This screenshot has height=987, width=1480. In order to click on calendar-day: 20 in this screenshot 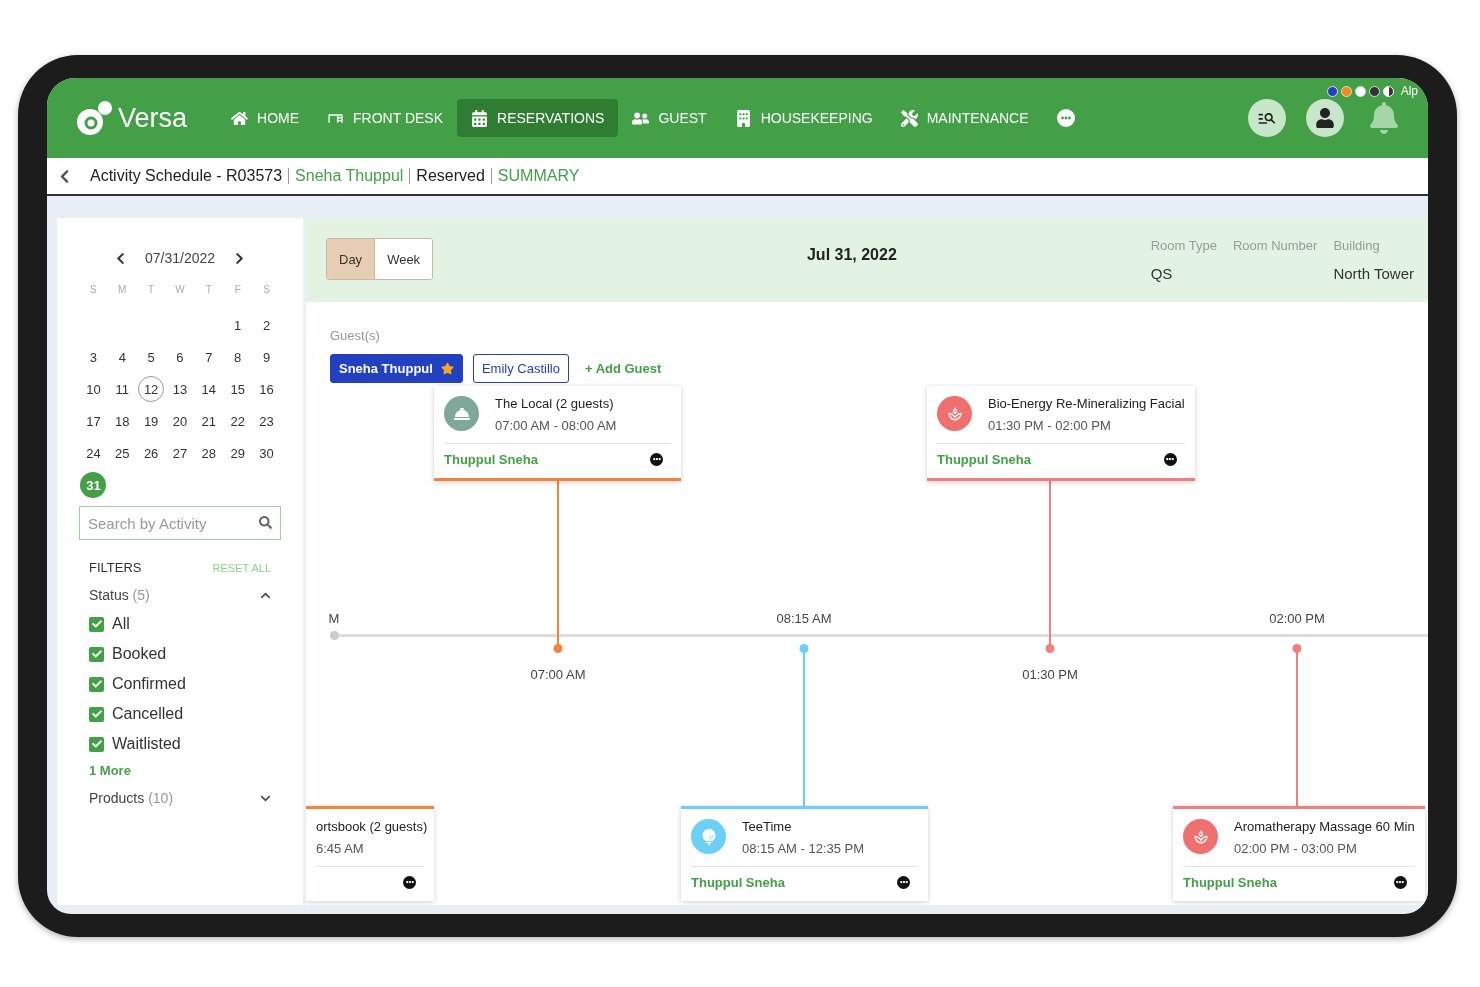, I will do `click(180, 421)`.